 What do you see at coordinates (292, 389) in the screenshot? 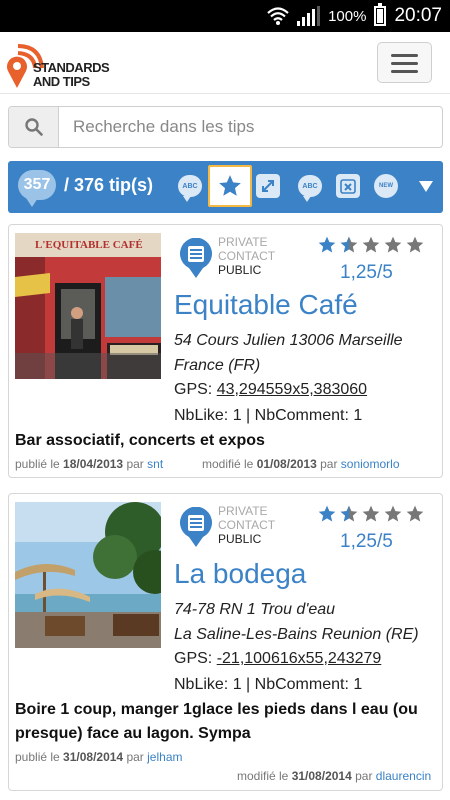
I see `gps-link: 43,294559x5,383060` at bounding box center [292, 389].